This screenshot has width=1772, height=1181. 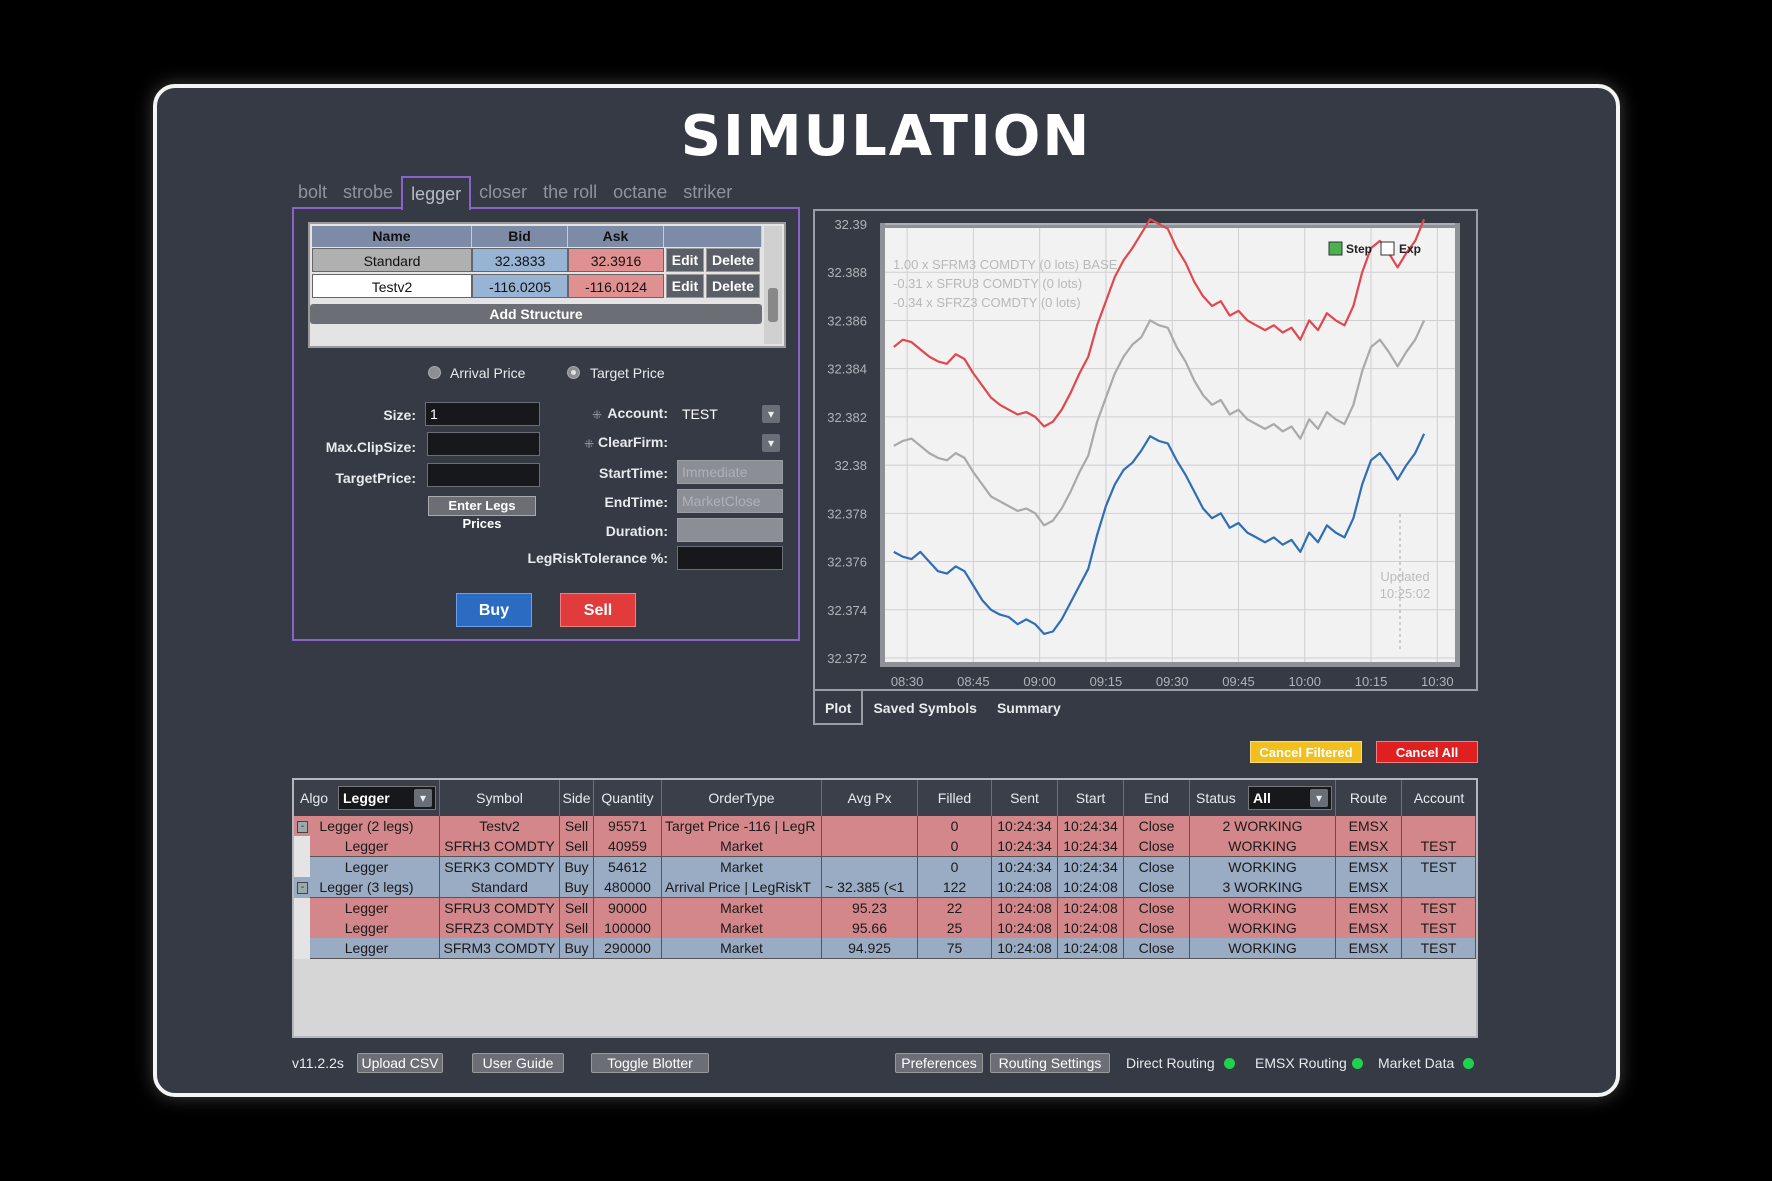 I want to click on page-title: SIMULATION, so click(x=886, y=136).